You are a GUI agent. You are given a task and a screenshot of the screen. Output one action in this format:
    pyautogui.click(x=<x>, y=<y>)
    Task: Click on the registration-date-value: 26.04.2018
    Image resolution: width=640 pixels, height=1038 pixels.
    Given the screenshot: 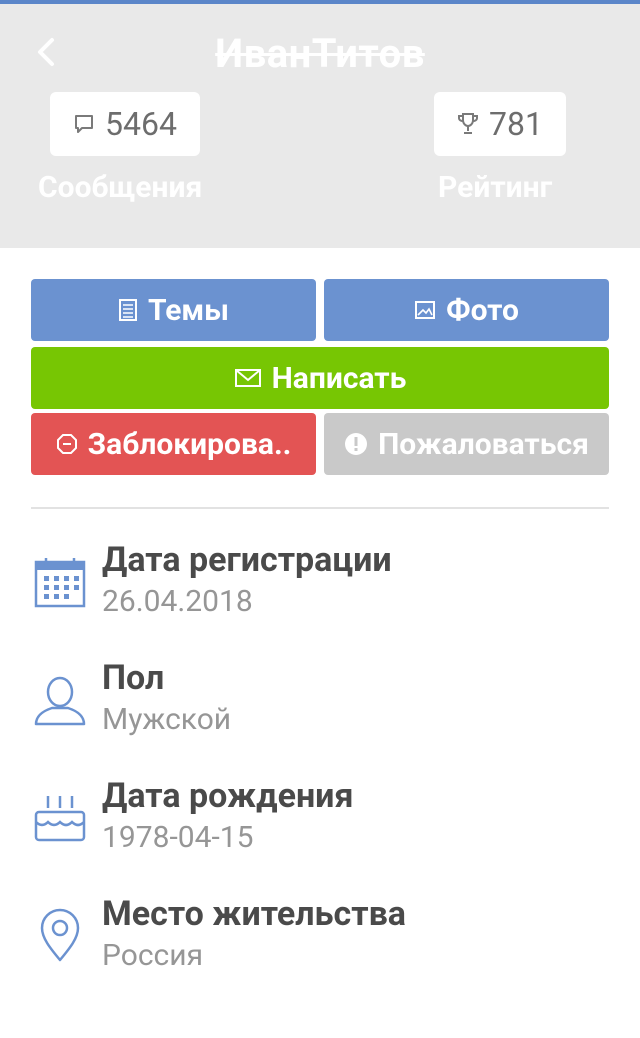 What is the action you would take?
    pyautogui.click(x=177, y=601)
    